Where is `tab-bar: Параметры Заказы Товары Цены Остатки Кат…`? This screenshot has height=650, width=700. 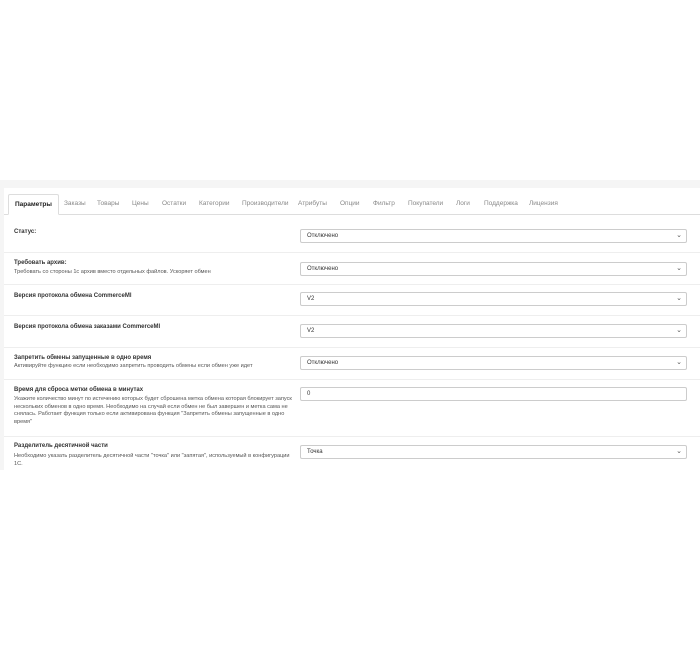 tab-bar: Параметры Заказы Товары Цены Остатки Кат… is located at coordinates (352, 203).